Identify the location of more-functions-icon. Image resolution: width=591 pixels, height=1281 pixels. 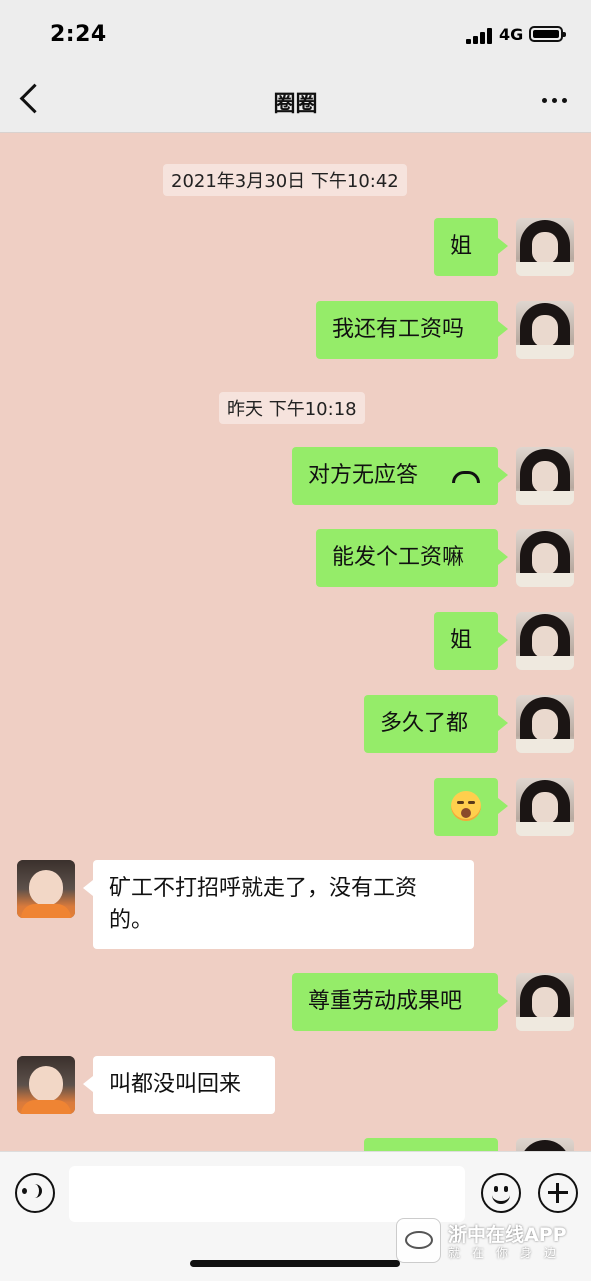
(558, 1193).